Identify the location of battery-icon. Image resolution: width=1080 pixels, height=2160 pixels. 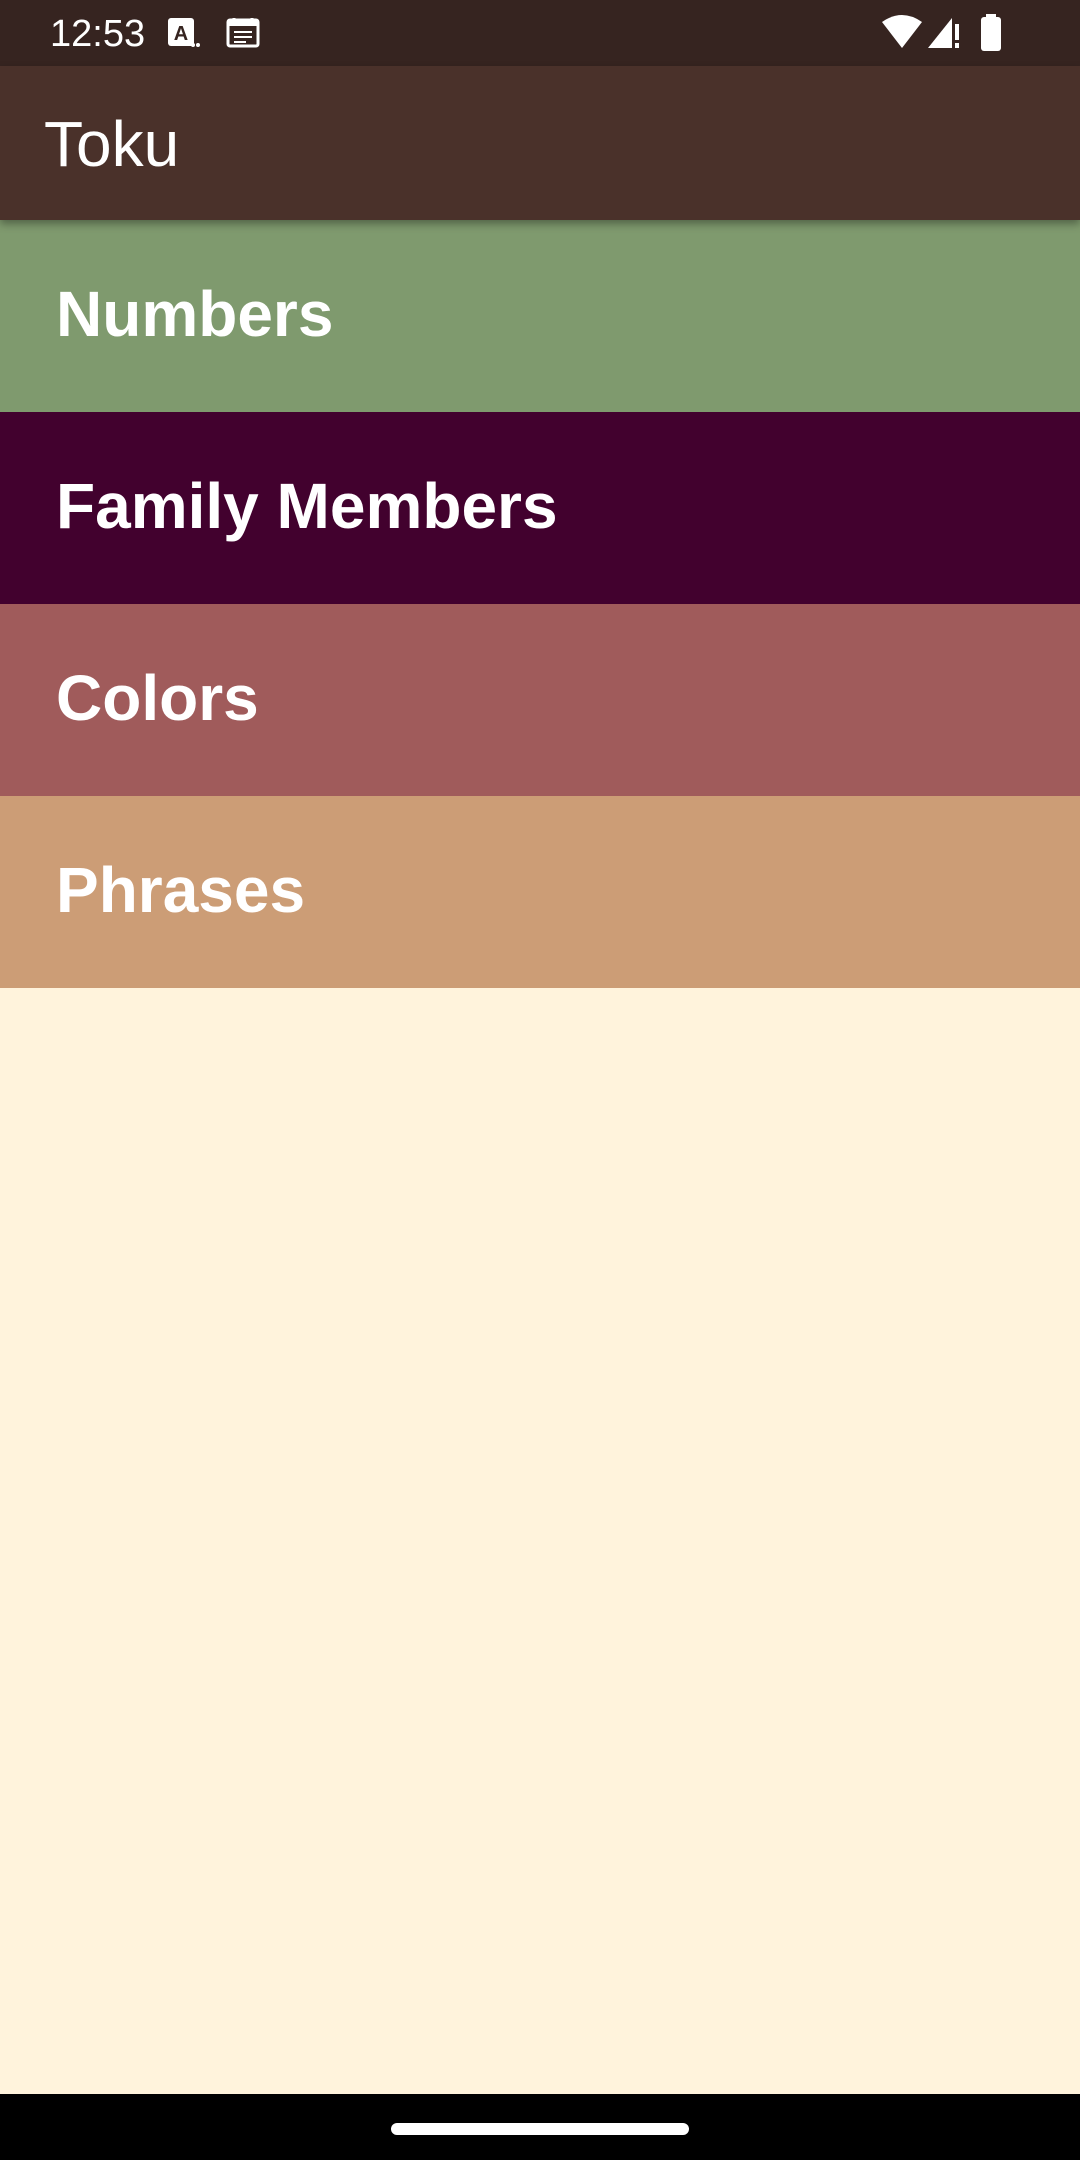
(991, 32).